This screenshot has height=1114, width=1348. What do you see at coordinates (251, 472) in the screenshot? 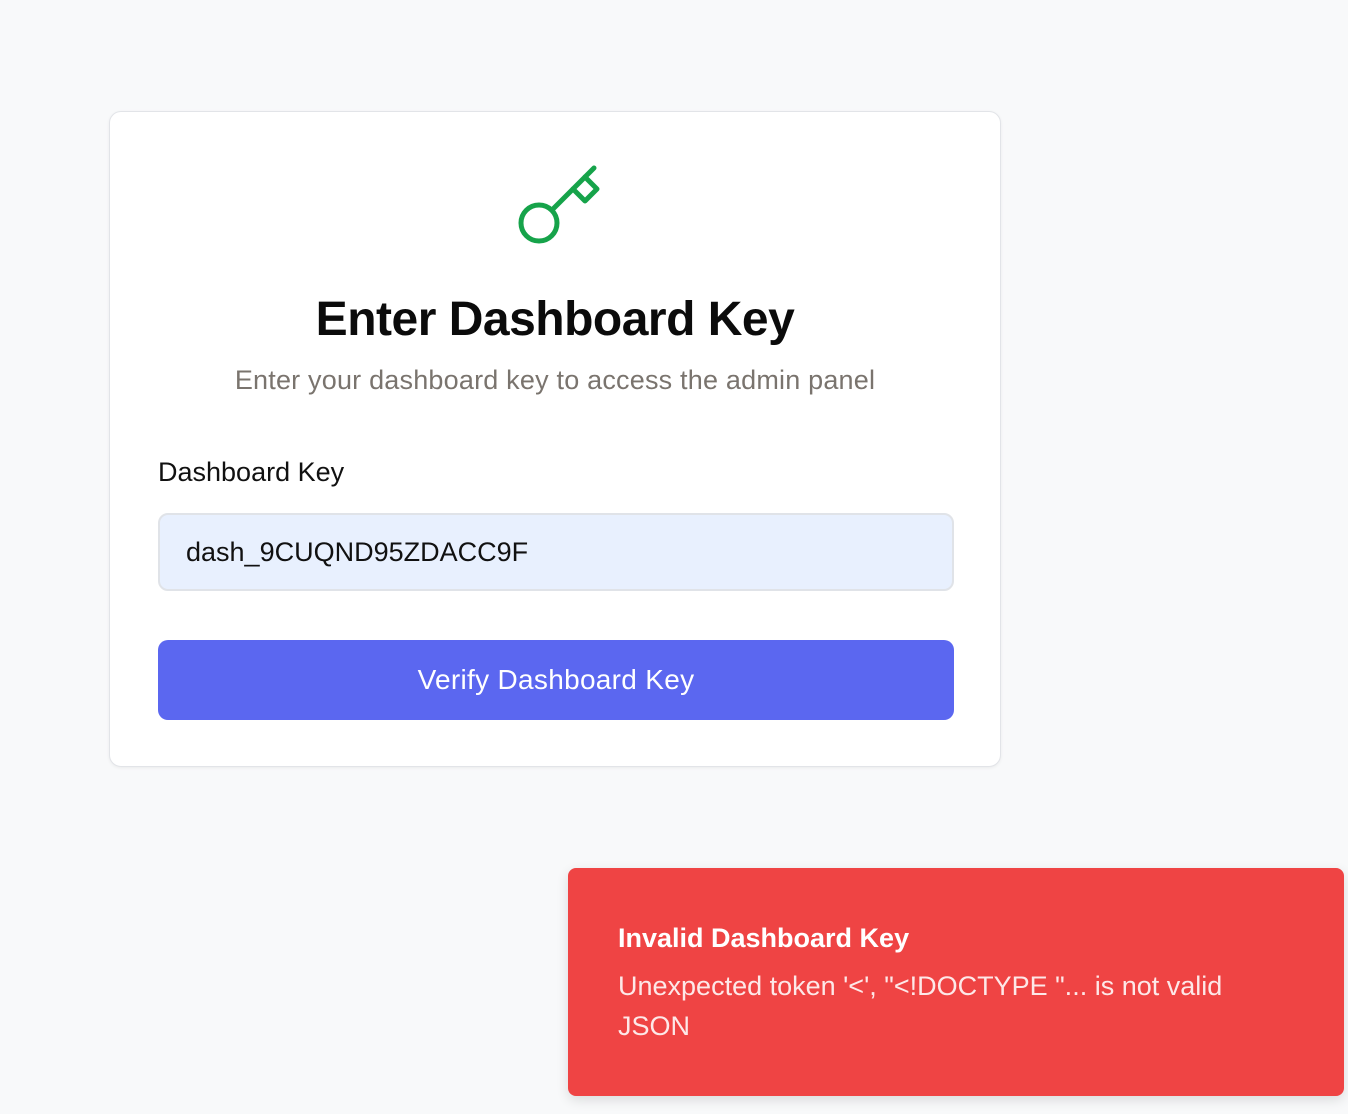
I see `dashboard-key-label: Dashboard Key` at bounding box center [251, 472].